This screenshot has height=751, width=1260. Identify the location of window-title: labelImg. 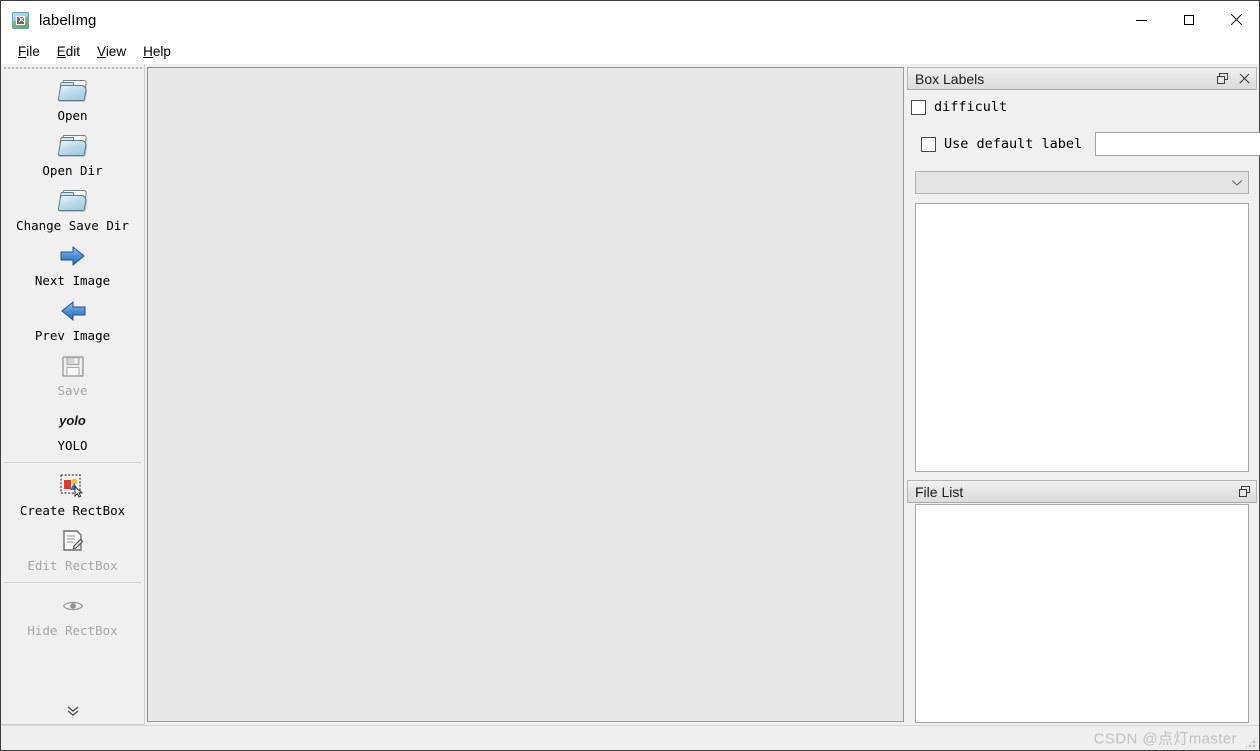
(68, 20).